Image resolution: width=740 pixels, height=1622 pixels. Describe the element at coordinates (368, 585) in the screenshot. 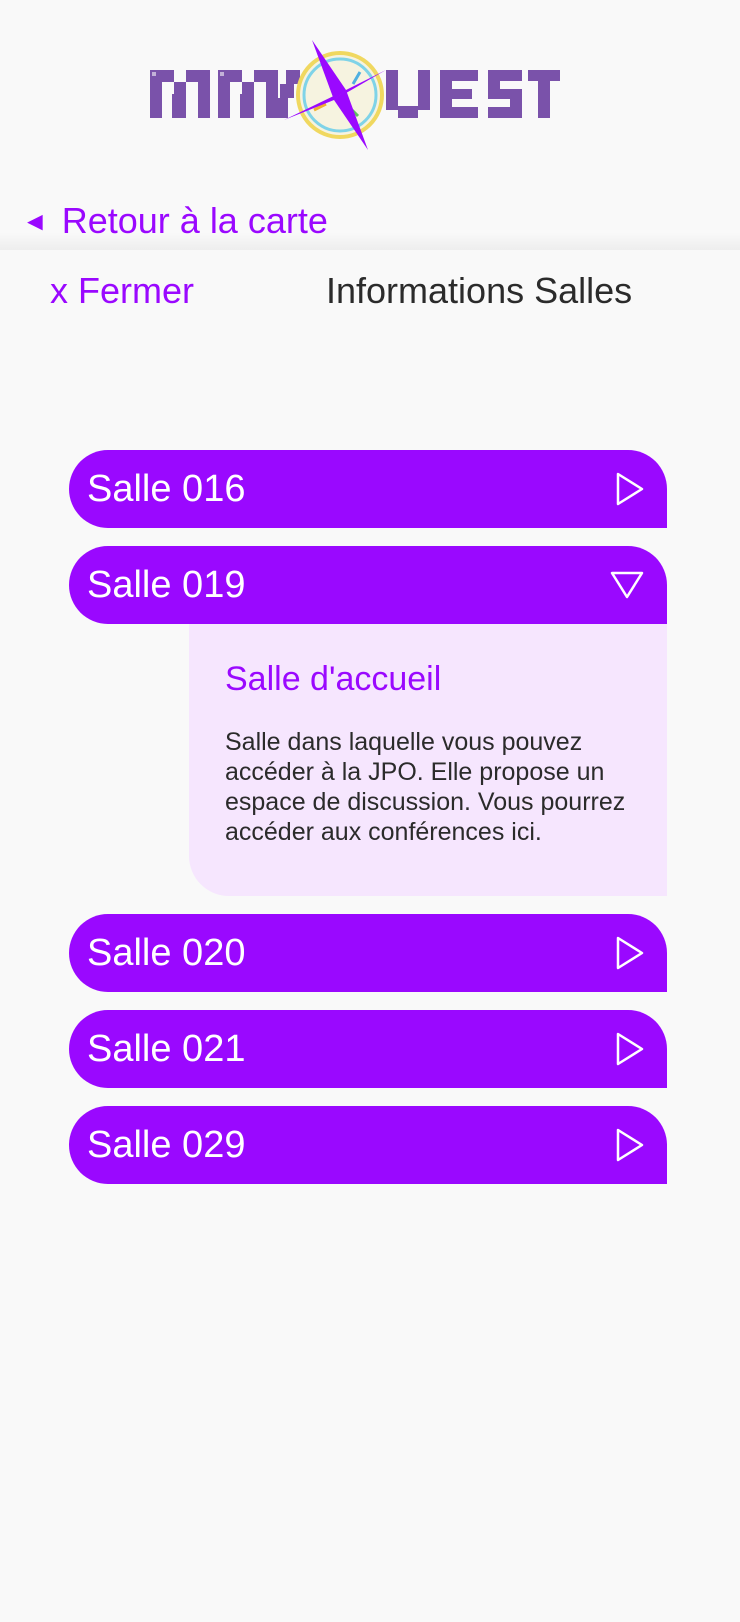

I see `room-header-019: Salle 019` at that location.